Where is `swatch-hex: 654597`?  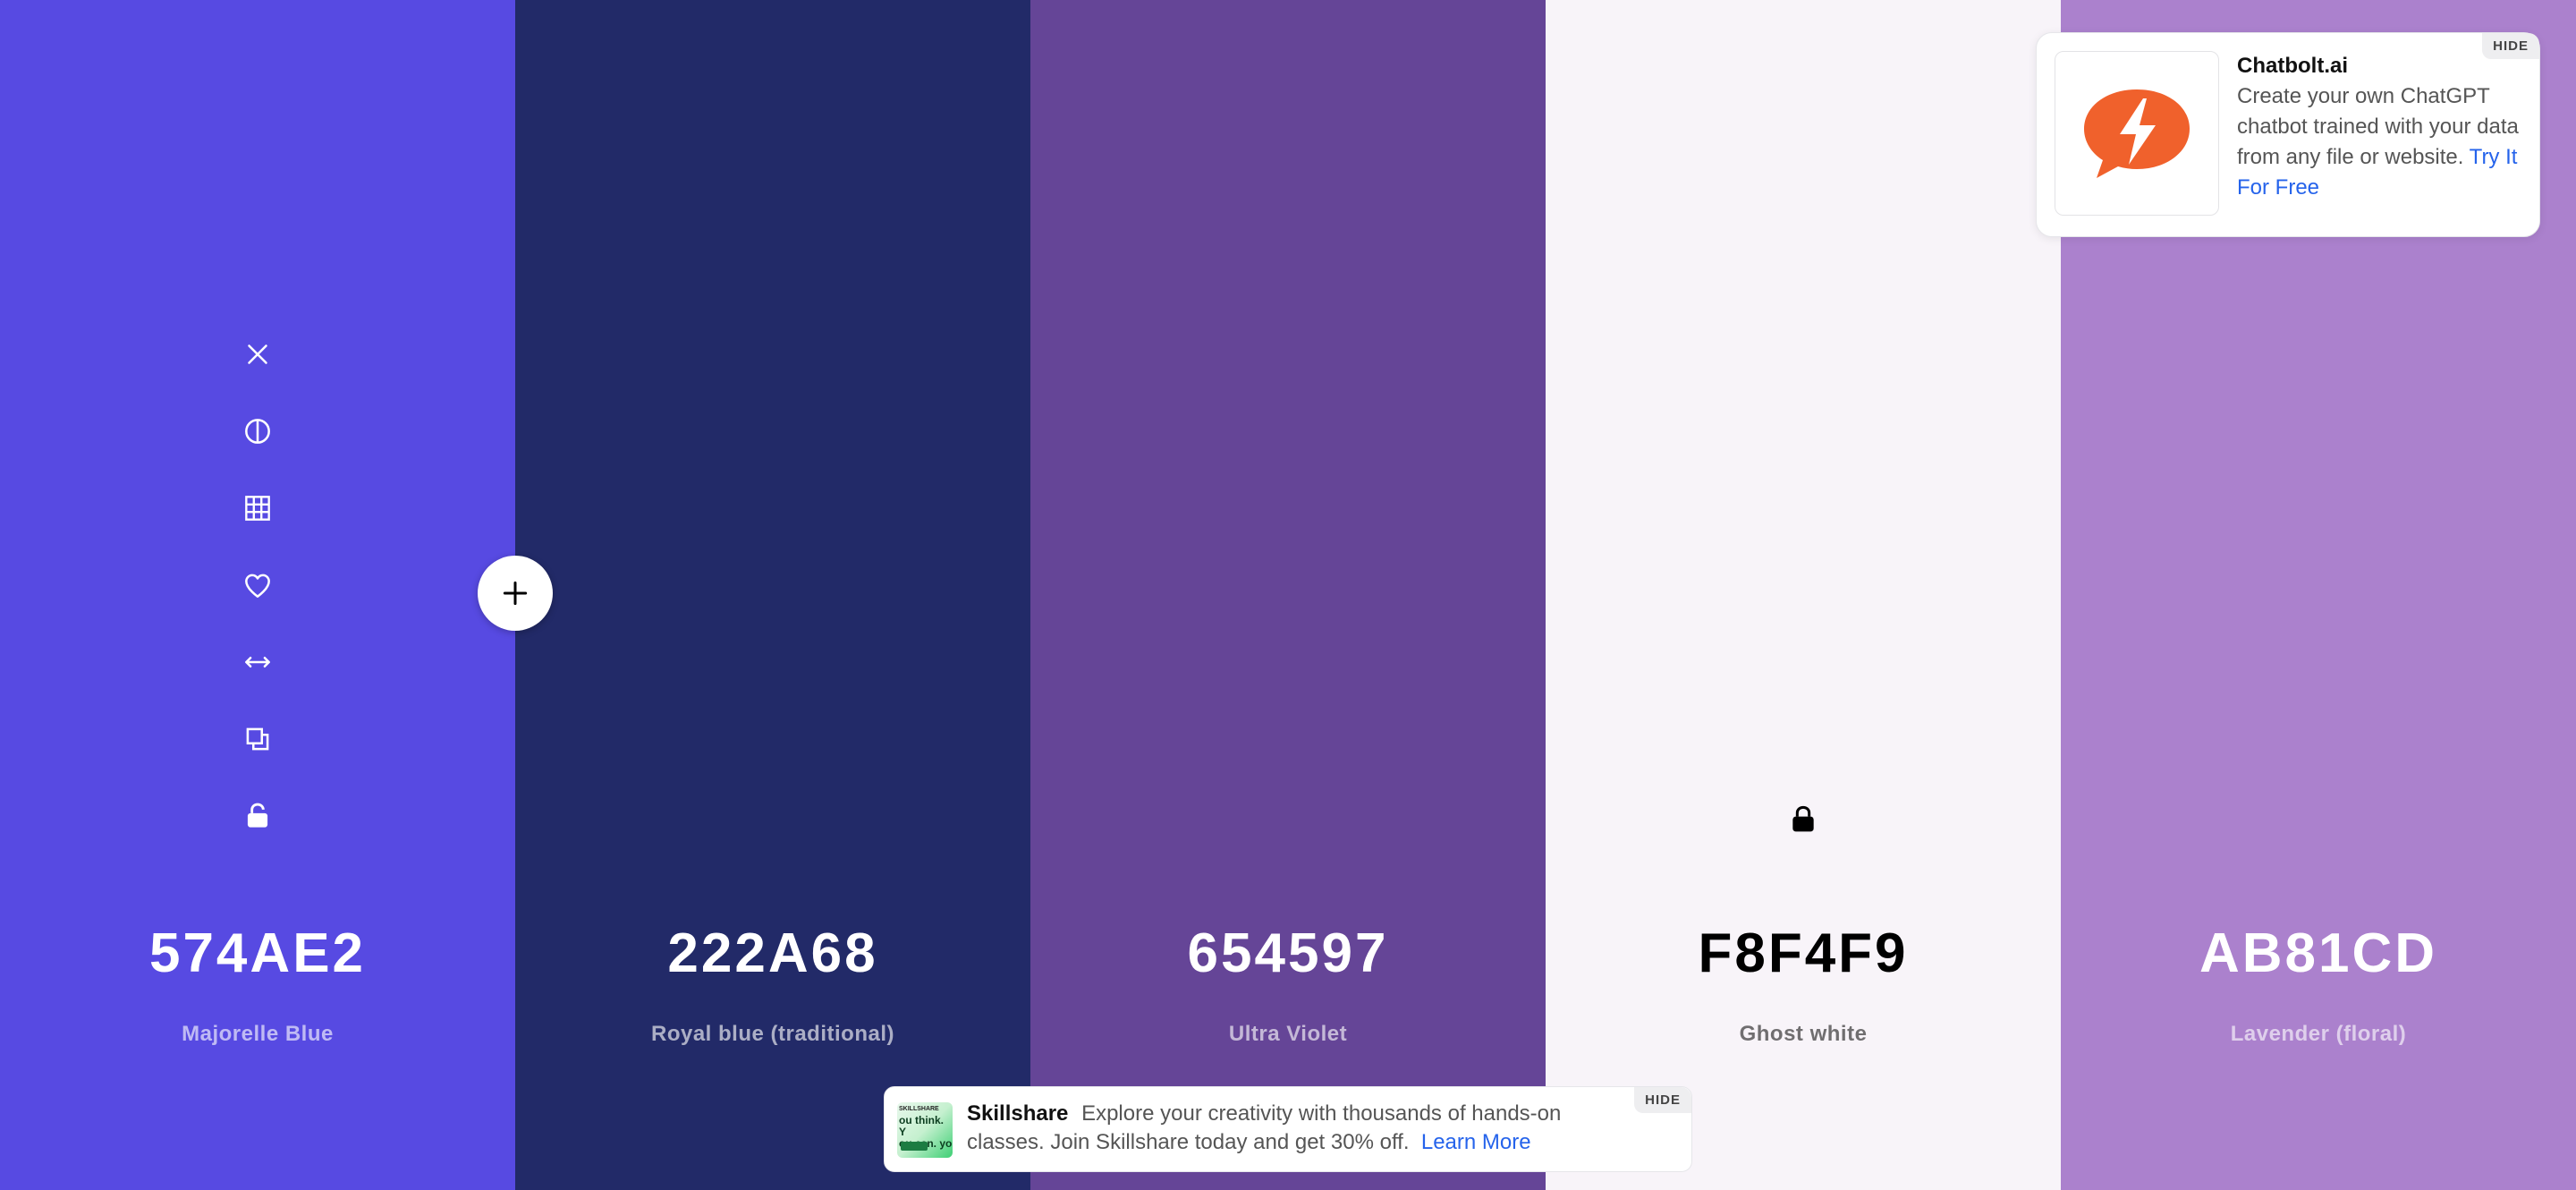 swatch-hex: 654597 is located at coordinates (1288, 954).